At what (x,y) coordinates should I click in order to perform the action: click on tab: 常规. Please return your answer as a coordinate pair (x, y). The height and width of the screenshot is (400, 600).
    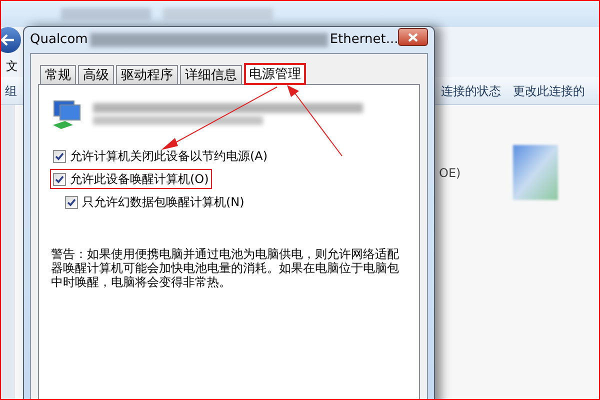
    Looking at the image, I should click on (58, 74).